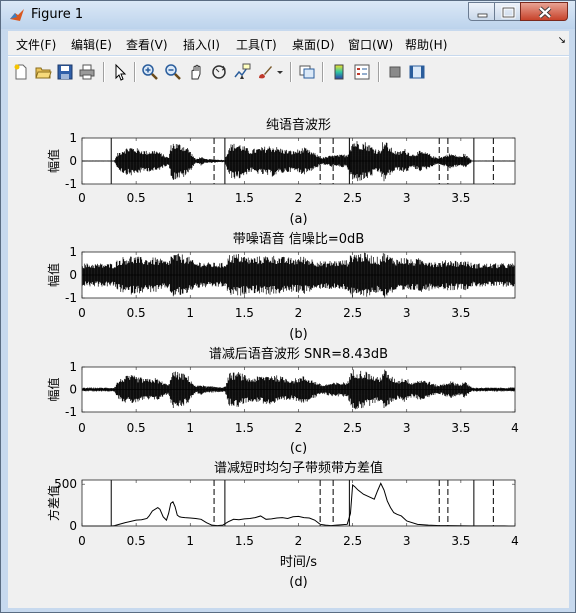 The image size is (576, 613). I want to click on panel-caption: (d), so click(298, 582).